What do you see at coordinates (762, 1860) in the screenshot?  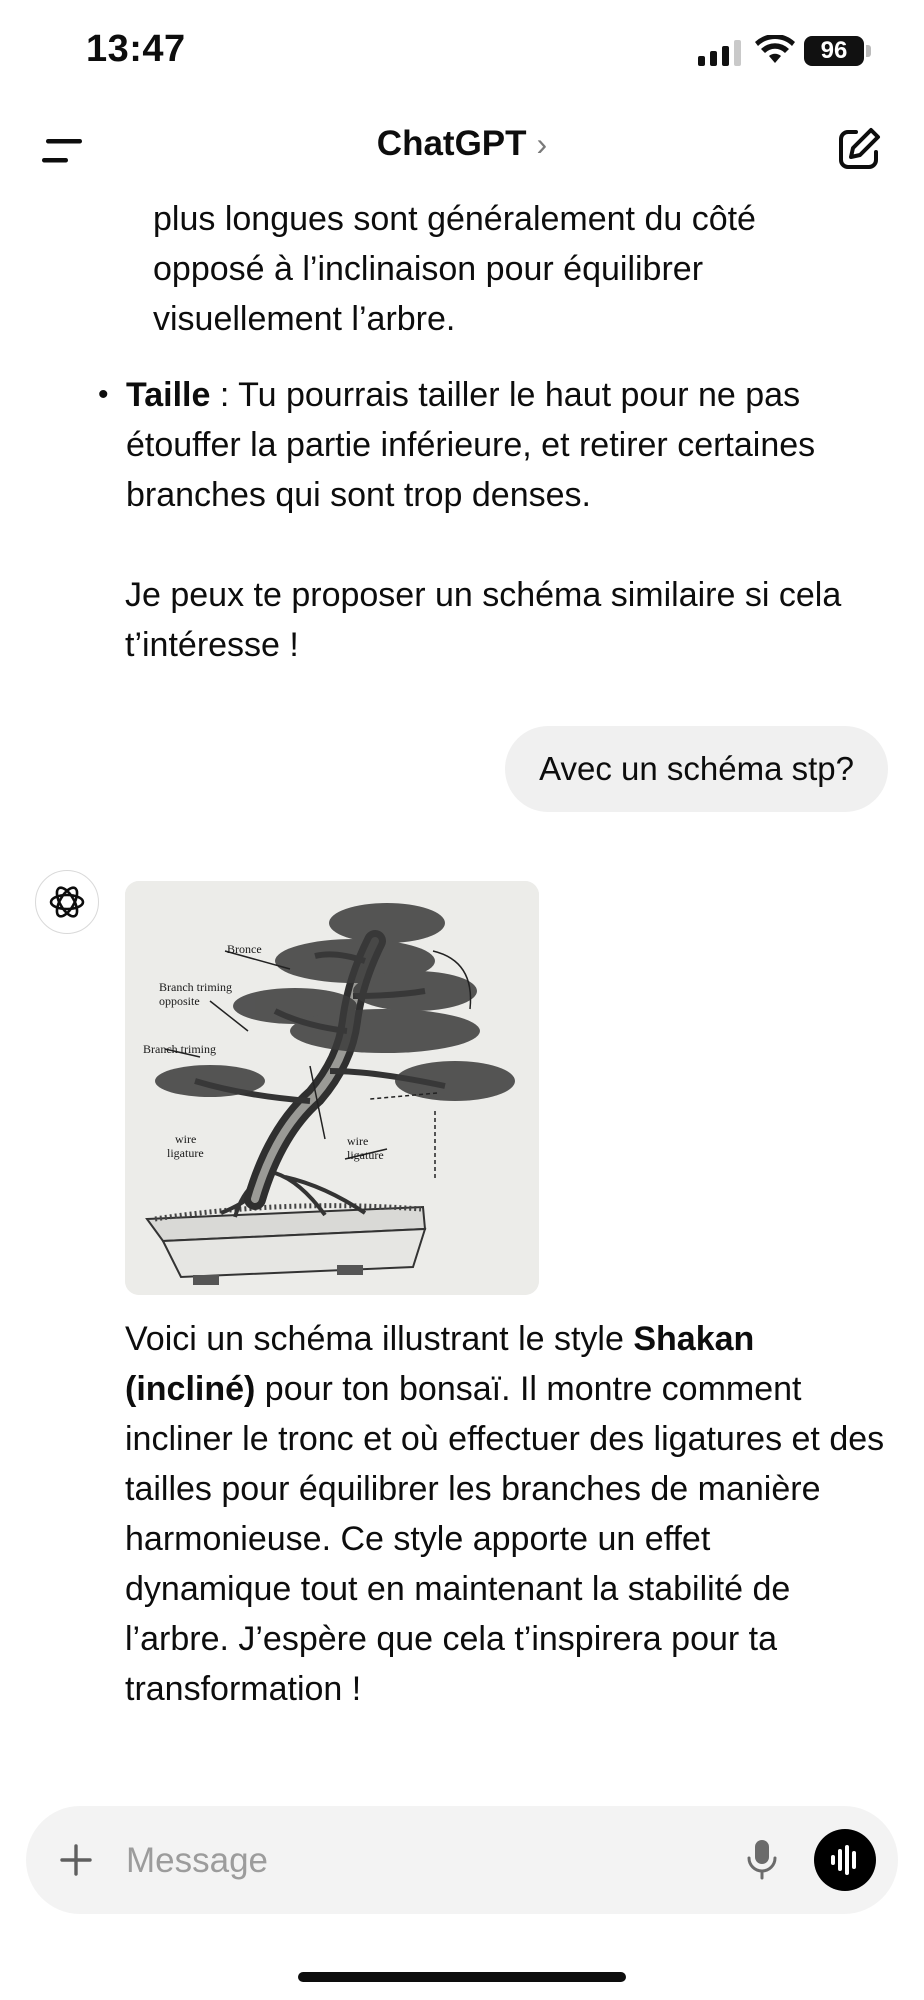 I see `microphone-icon` at bounding box center [762, 1860].